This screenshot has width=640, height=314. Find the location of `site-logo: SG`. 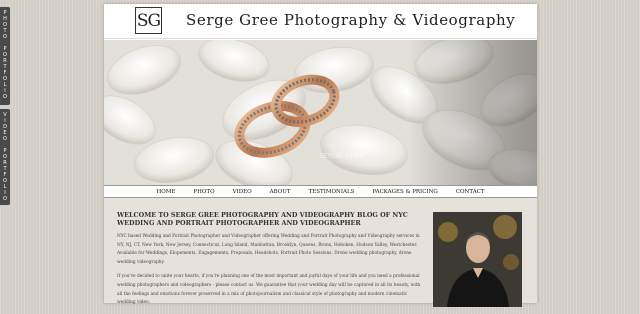

site-logo: SG is located at coordinates (148, 20).